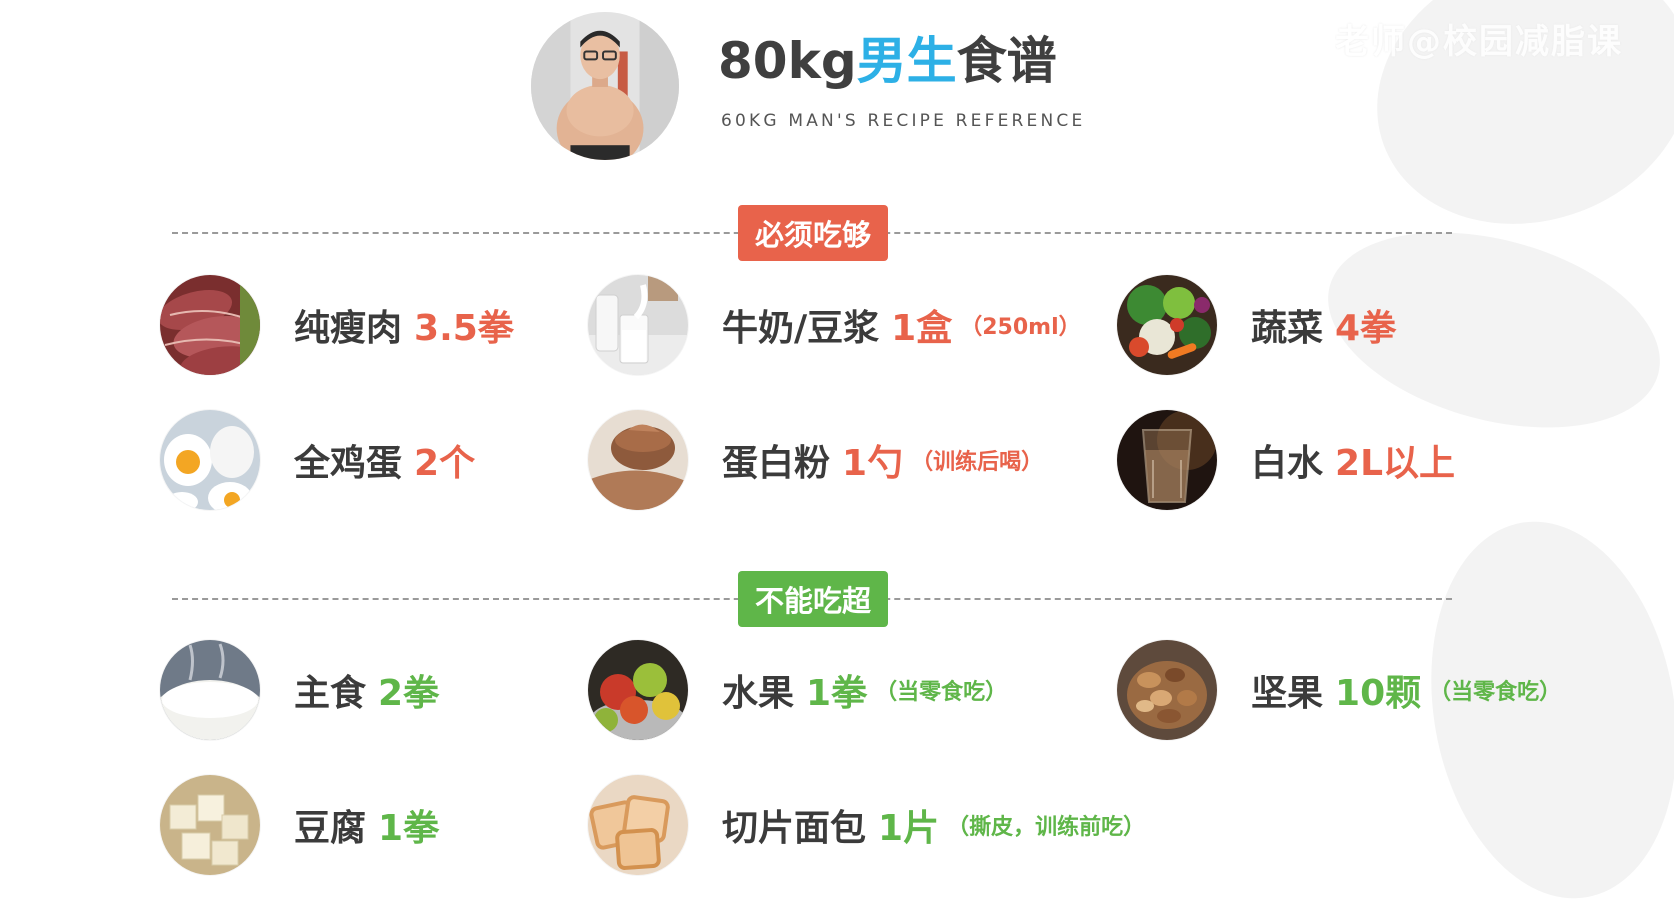 The width and height of the screenshot is (1674, 918). I want to click on food-label: 纯瘦肉, so click(348, 328).